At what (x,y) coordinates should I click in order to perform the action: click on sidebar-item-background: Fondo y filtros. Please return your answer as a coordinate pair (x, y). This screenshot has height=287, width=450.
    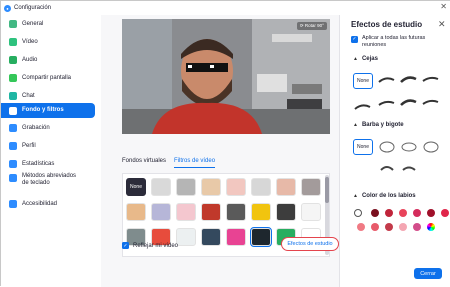
    Looking at the image, I should click on (48, 110).